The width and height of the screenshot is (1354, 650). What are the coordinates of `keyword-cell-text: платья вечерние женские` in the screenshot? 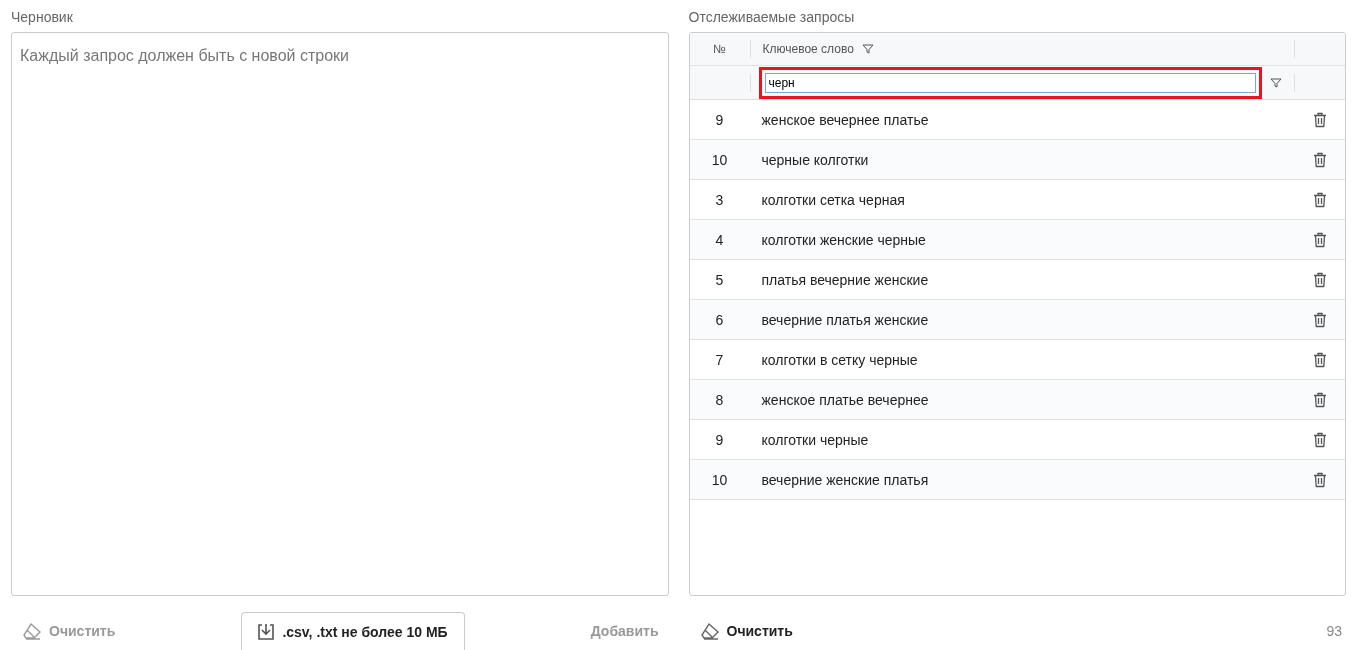 It's located at (845, 279).